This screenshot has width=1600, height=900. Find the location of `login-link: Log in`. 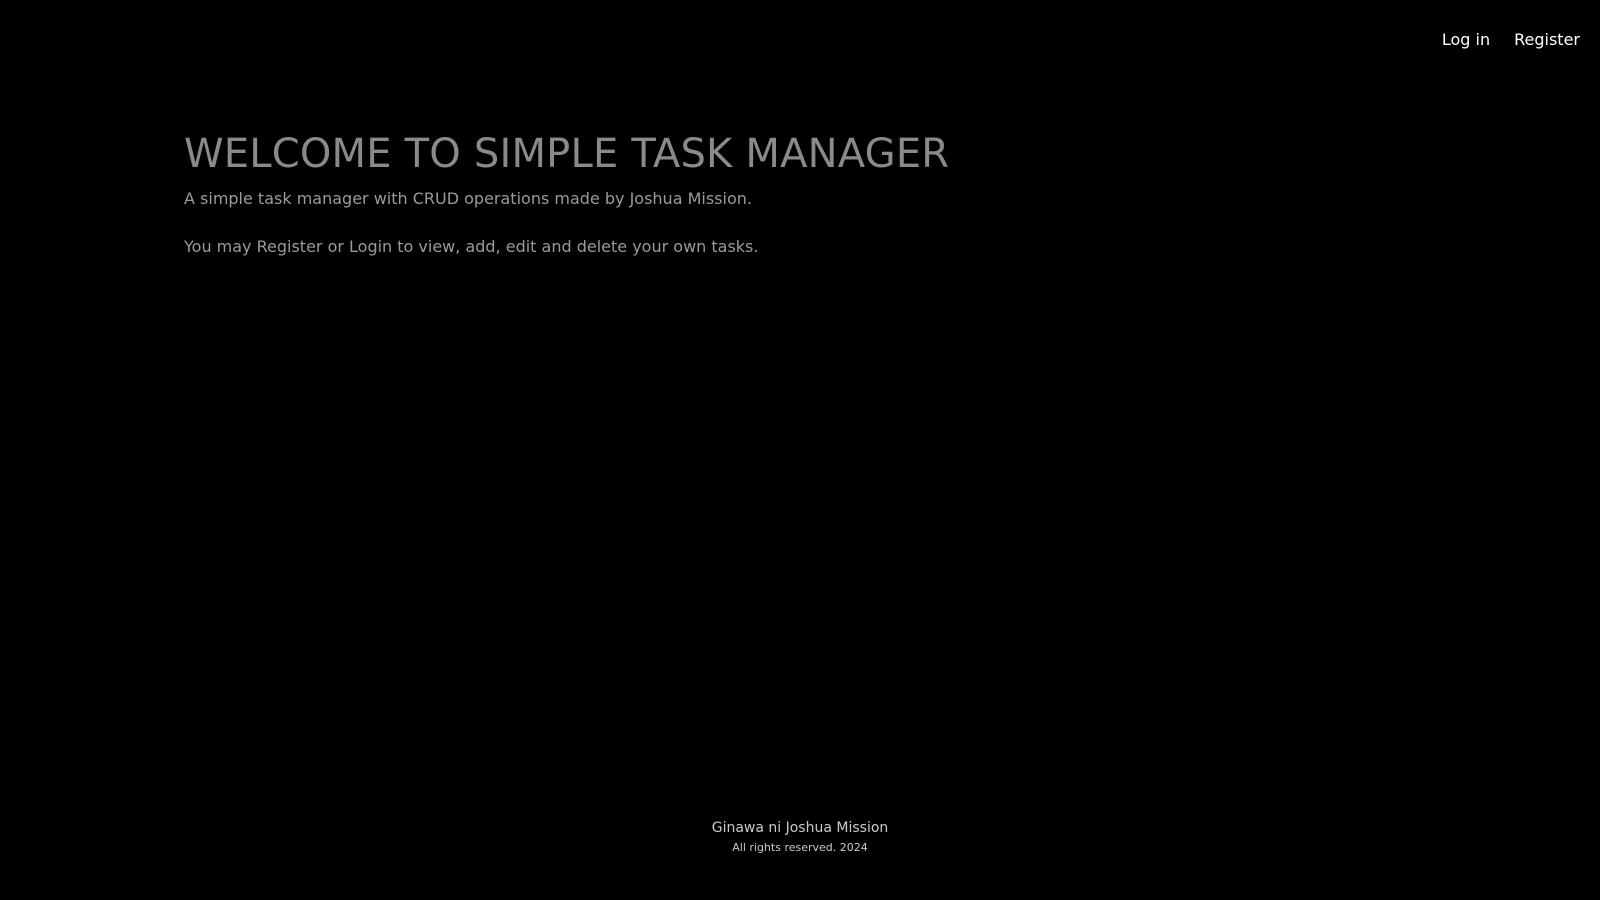

login-link: Log in is located at coordinates (1466, 40).